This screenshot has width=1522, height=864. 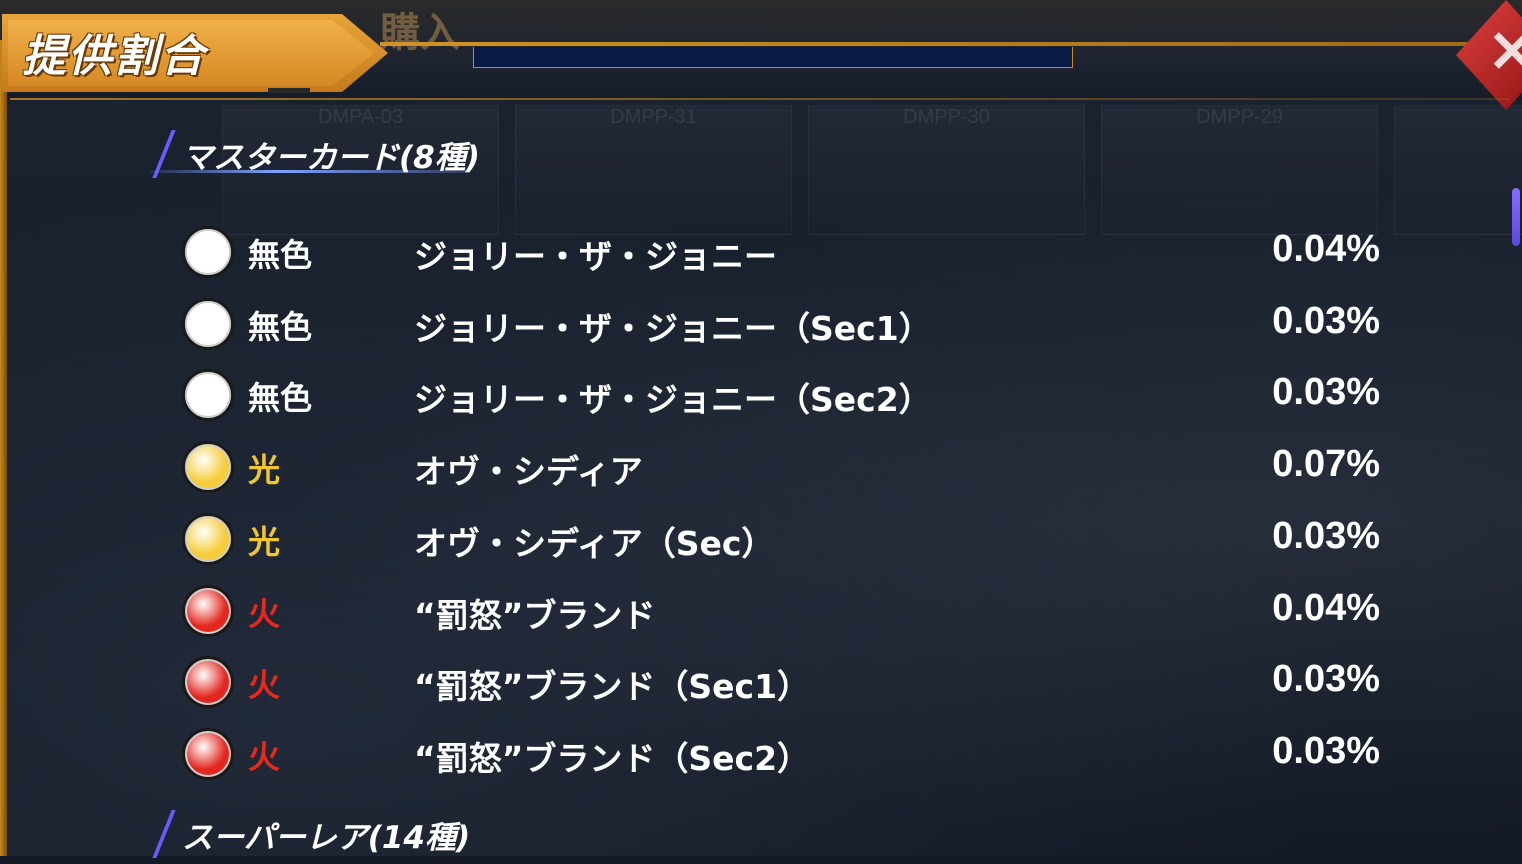 What do you see at coordinates (1239, 170) in the screenshot?
I see `background-box: DMPP-29` at bounding box center [1239, 170].